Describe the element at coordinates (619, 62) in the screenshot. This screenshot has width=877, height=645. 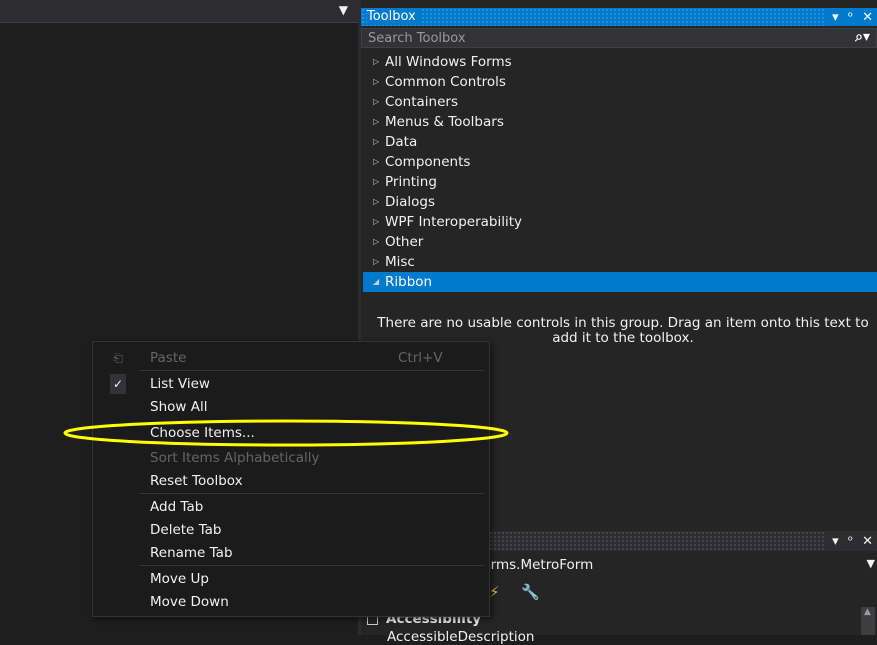
I see `toolbox-group-all-windows-forms: ▷ All Windows Forms` at that location.